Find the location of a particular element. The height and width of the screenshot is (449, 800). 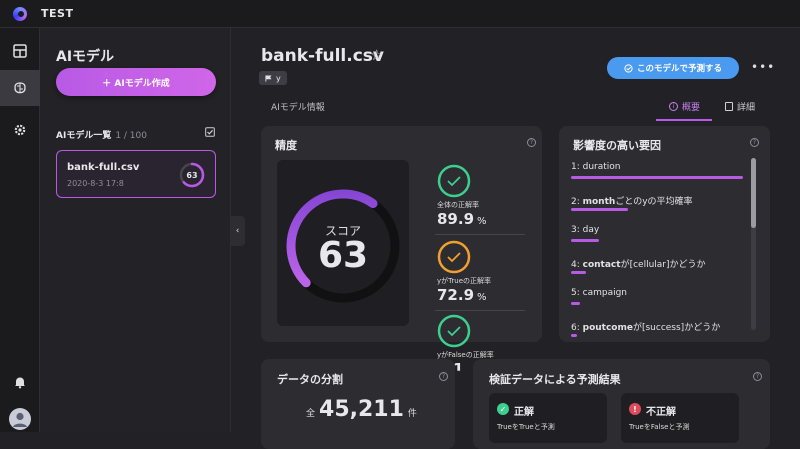

app-title: TEST is located at coordinates (57, 13).